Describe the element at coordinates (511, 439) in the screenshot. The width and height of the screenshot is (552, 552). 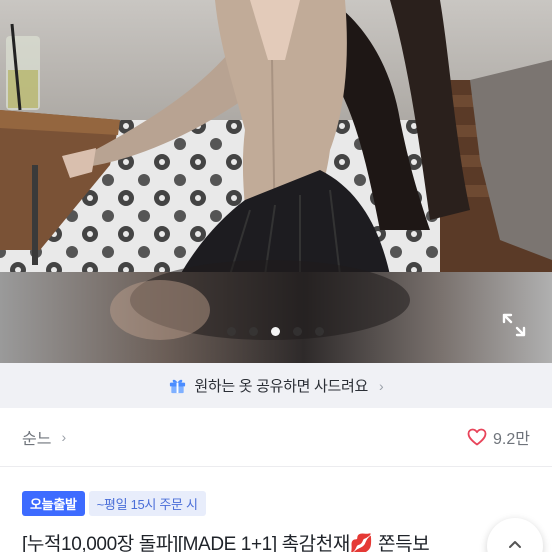
I see `like-count: 9.2만` at that location.